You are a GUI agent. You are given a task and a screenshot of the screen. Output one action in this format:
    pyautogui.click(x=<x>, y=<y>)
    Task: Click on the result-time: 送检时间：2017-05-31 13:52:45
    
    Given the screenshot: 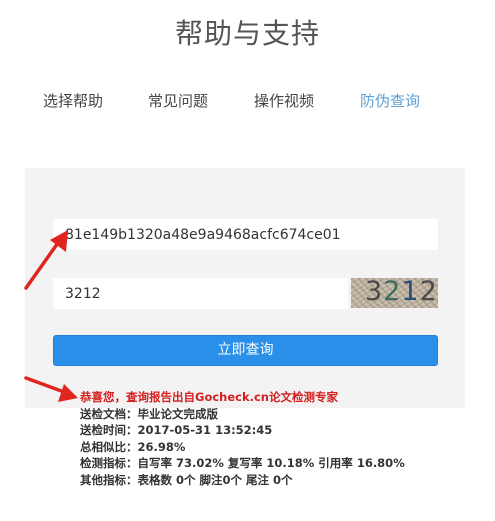 What is the action you would take?
    pyautogui.click(x=176, y=430)
    